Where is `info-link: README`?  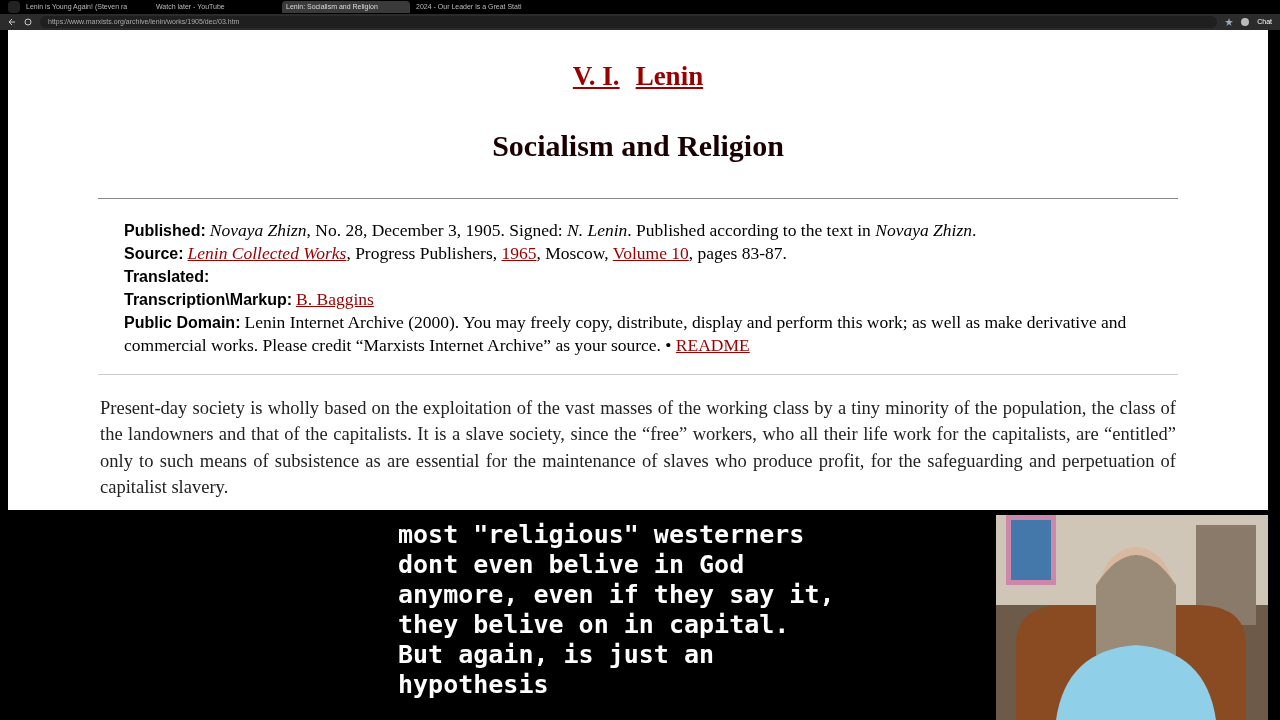
info-link: README is located at coordinates (712, 344).